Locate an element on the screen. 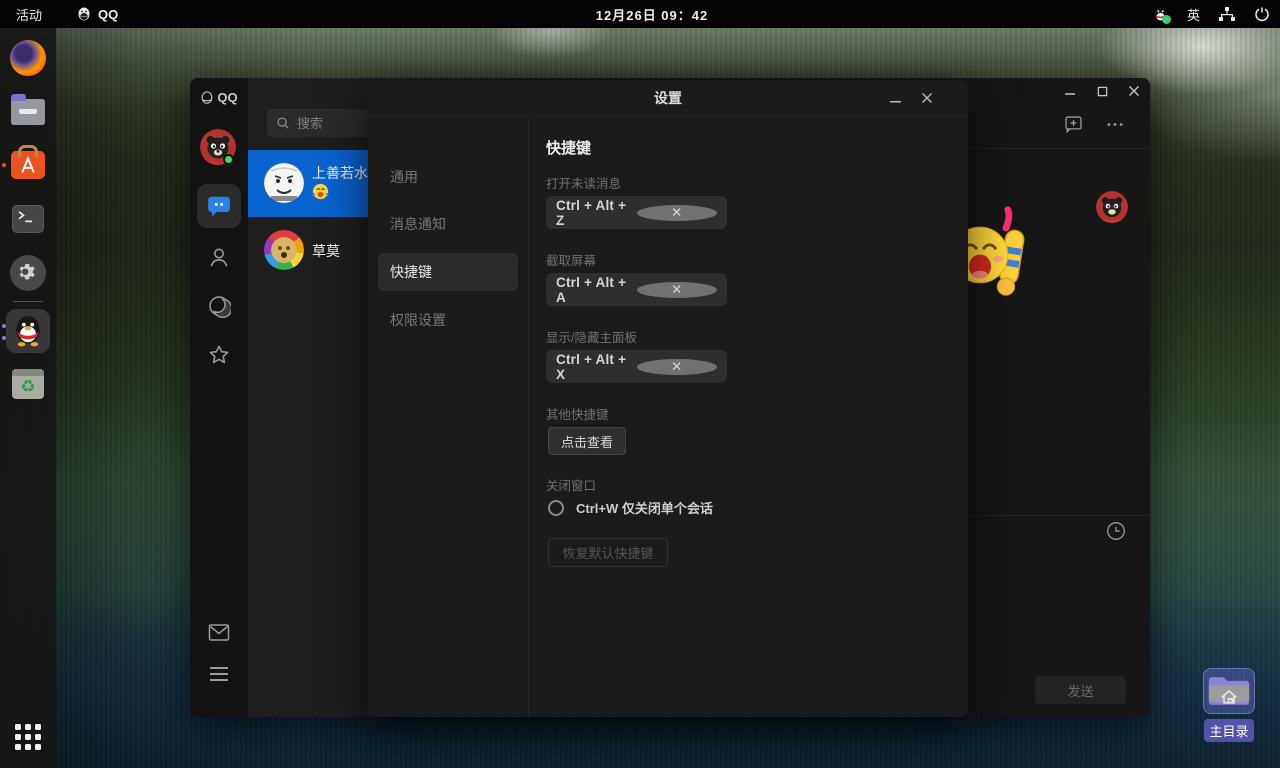  sidebar-tab-contacts is located at coordinates (219, 257).